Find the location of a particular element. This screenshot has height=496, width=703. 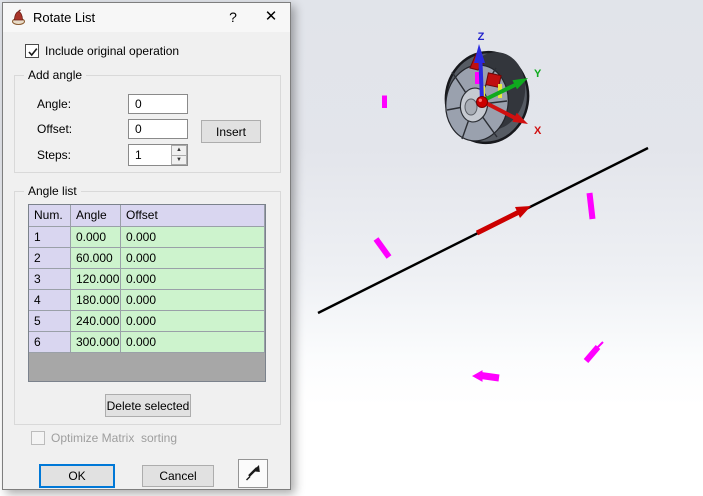

table-row: 1 0.000 0.000 is located at coordinates (147, 237).